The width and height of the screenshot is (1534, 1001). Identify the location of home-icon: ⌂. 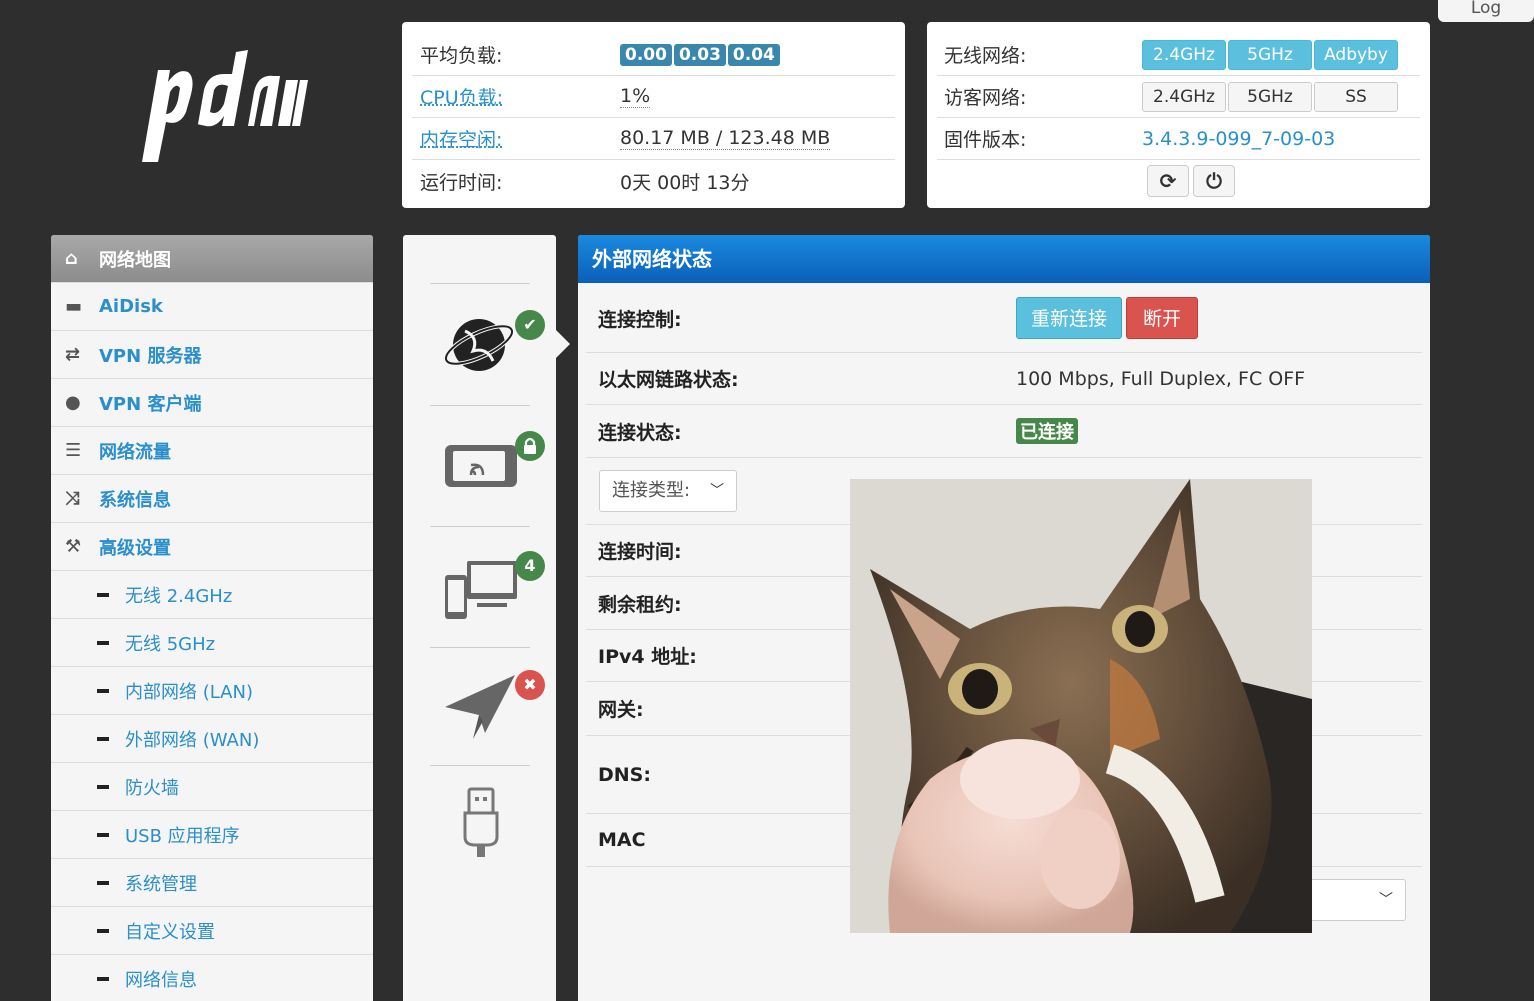
(71, 258).